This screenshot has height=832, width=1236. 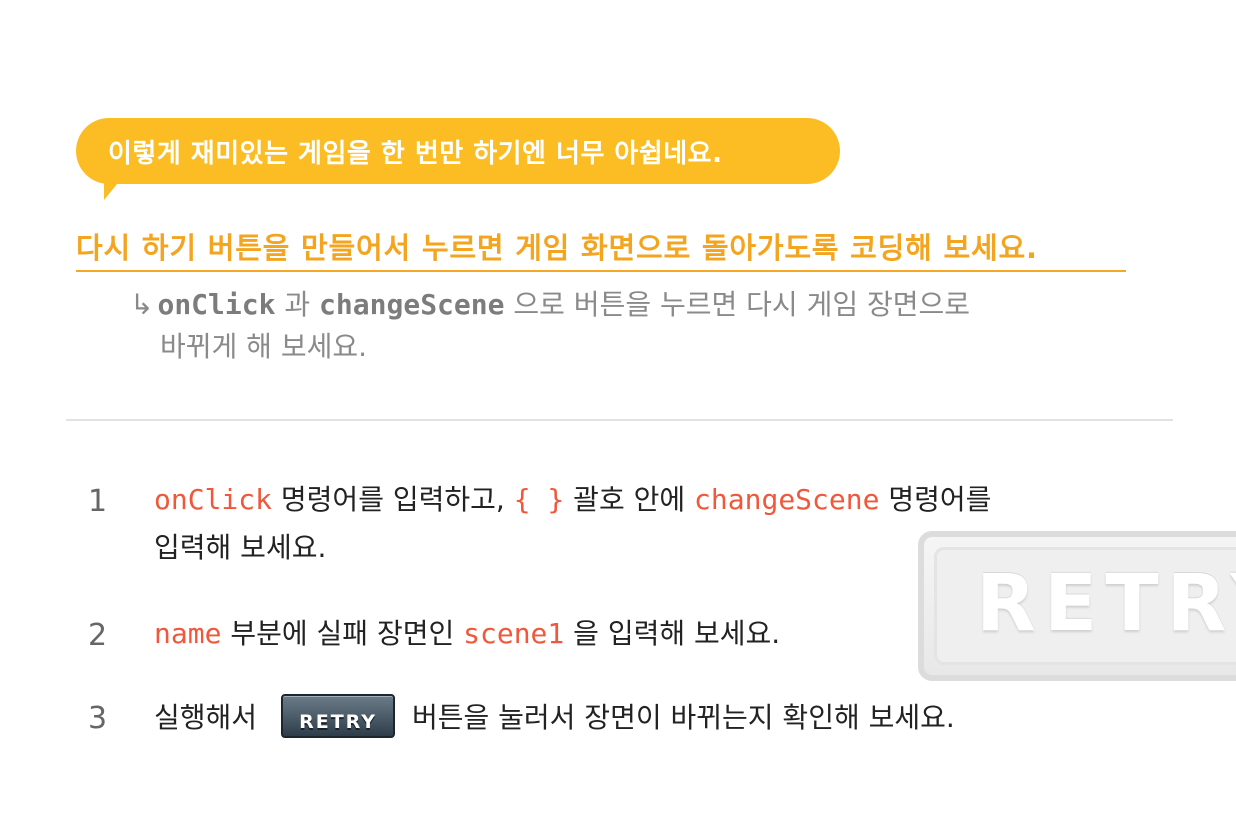 I want to click on step-1-code-onclick: onClick, so click(x=213, y=499).